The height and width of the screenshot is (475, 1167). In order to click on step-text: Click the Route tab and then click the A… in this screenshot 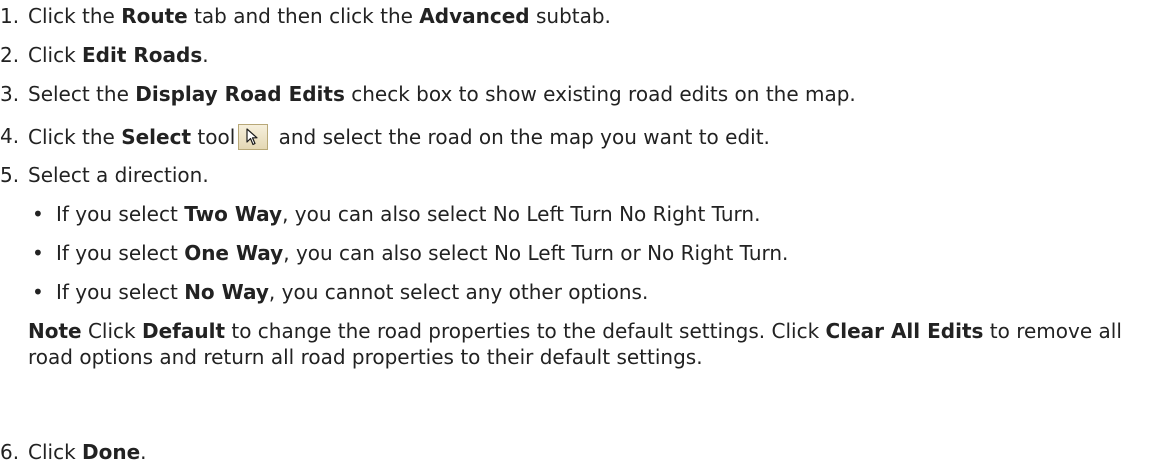, I will do `click(319, 16)`.